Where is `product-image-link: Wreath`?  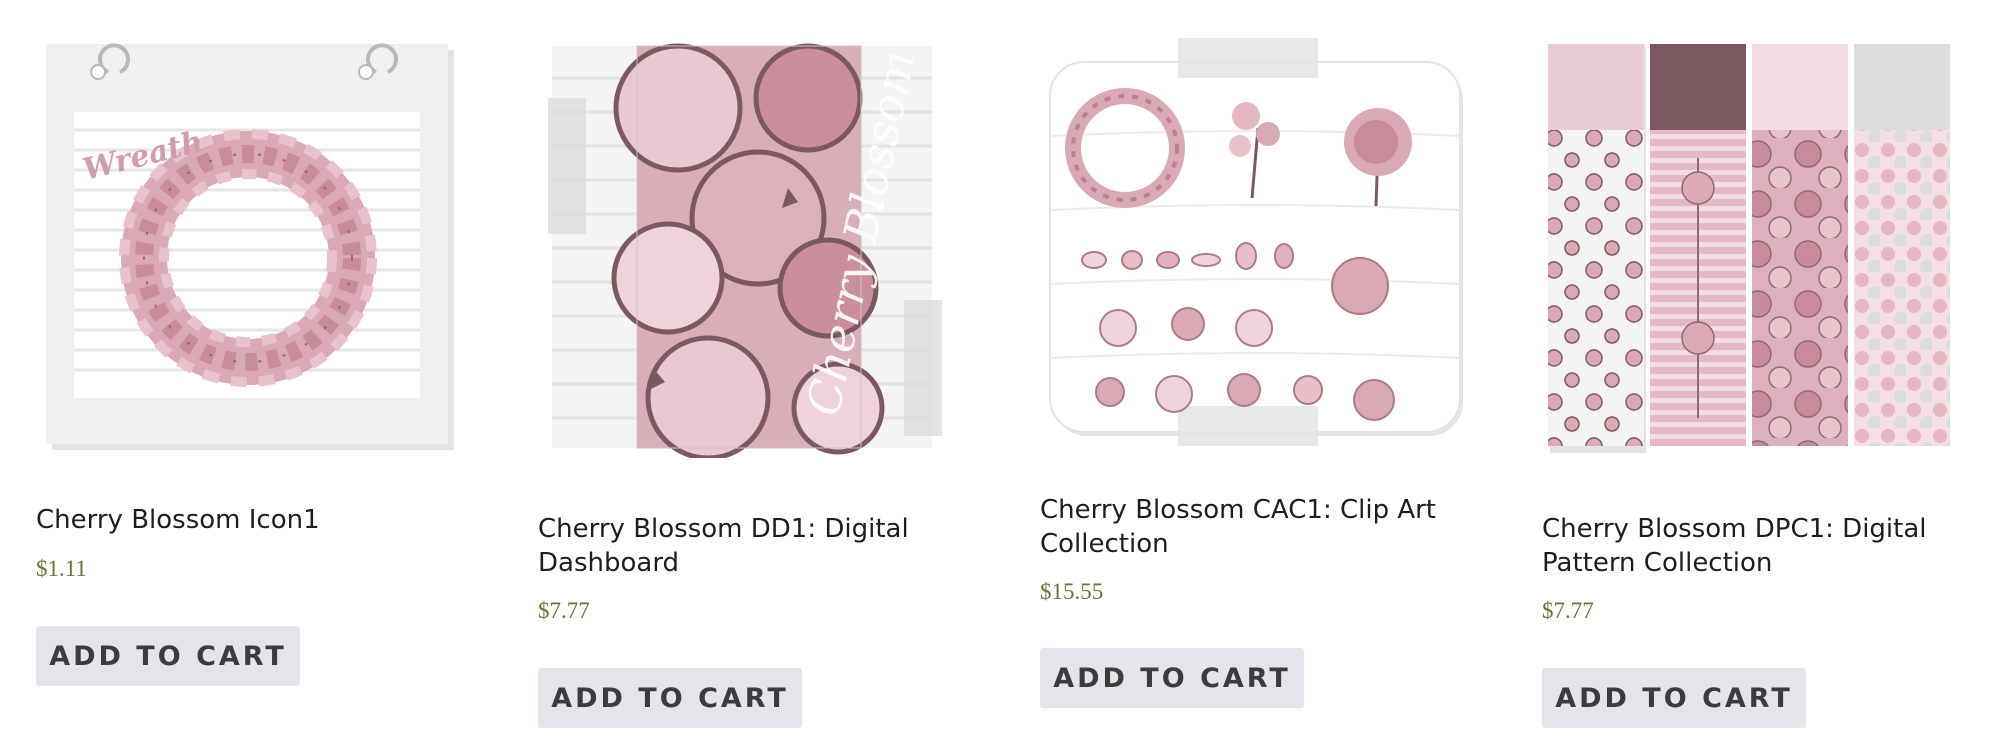
product-image-link: Wreath is located at coordinates (256, 248).